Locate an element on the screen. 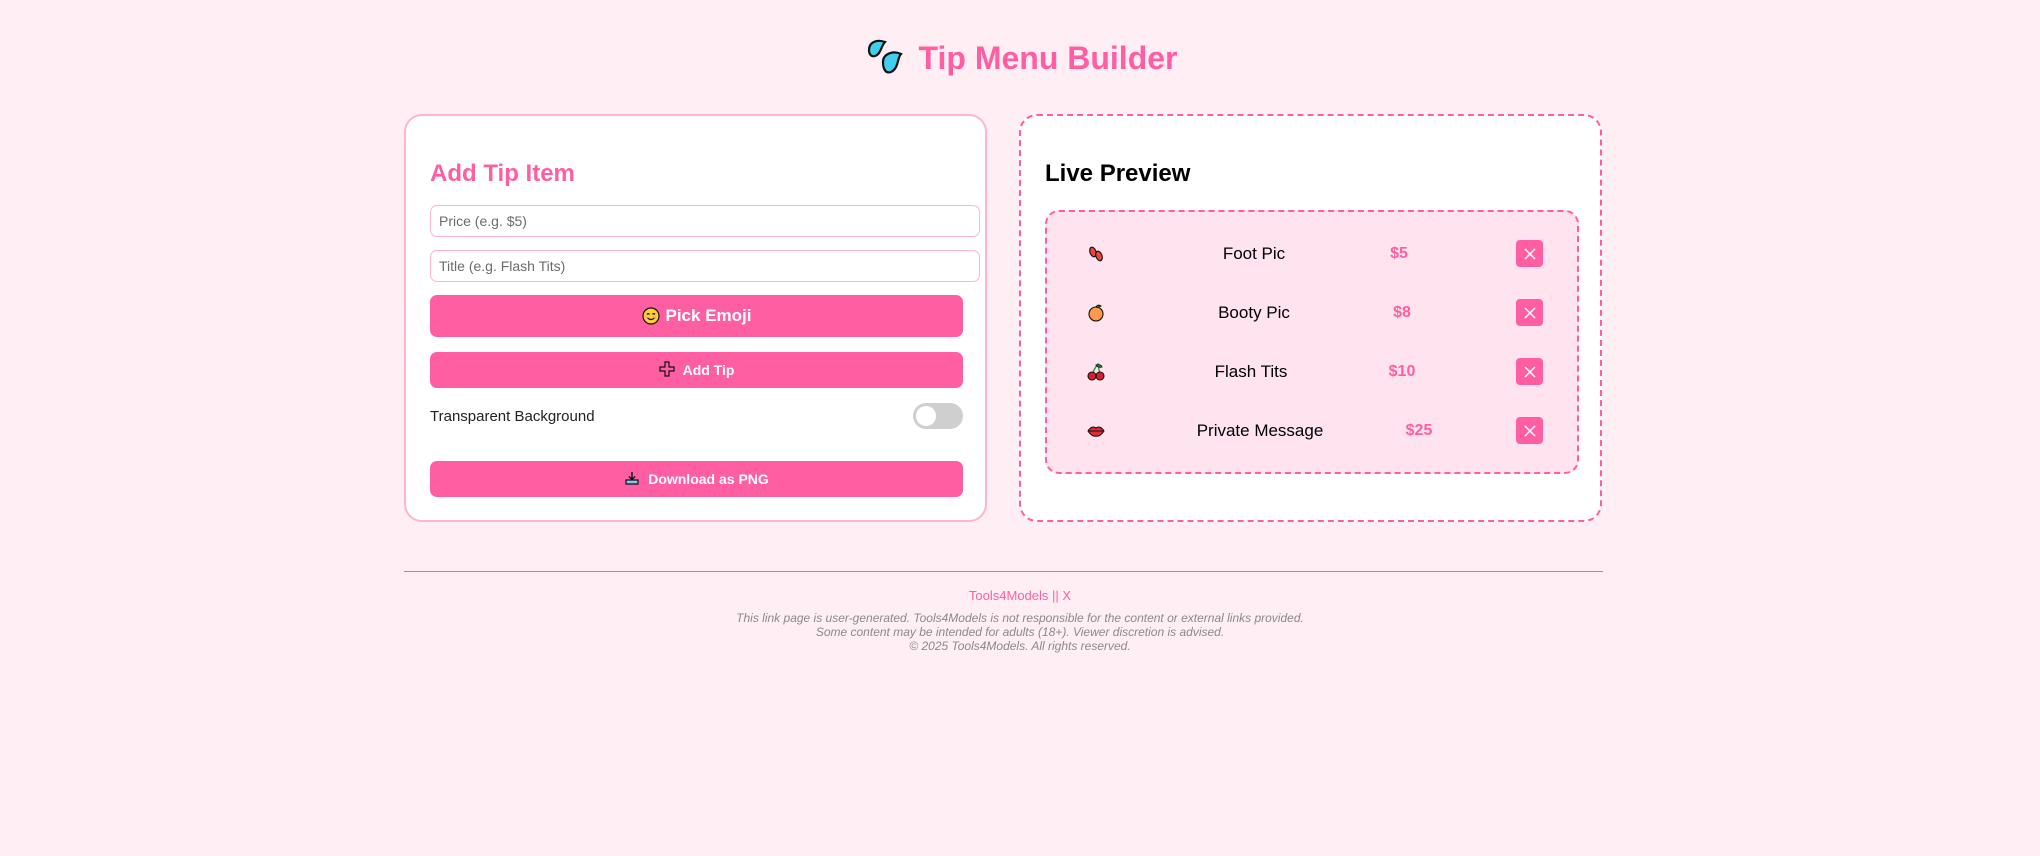 This screenshot has width=2040, height=856. tip-price: $25 is located at coordinates (1419, 430).